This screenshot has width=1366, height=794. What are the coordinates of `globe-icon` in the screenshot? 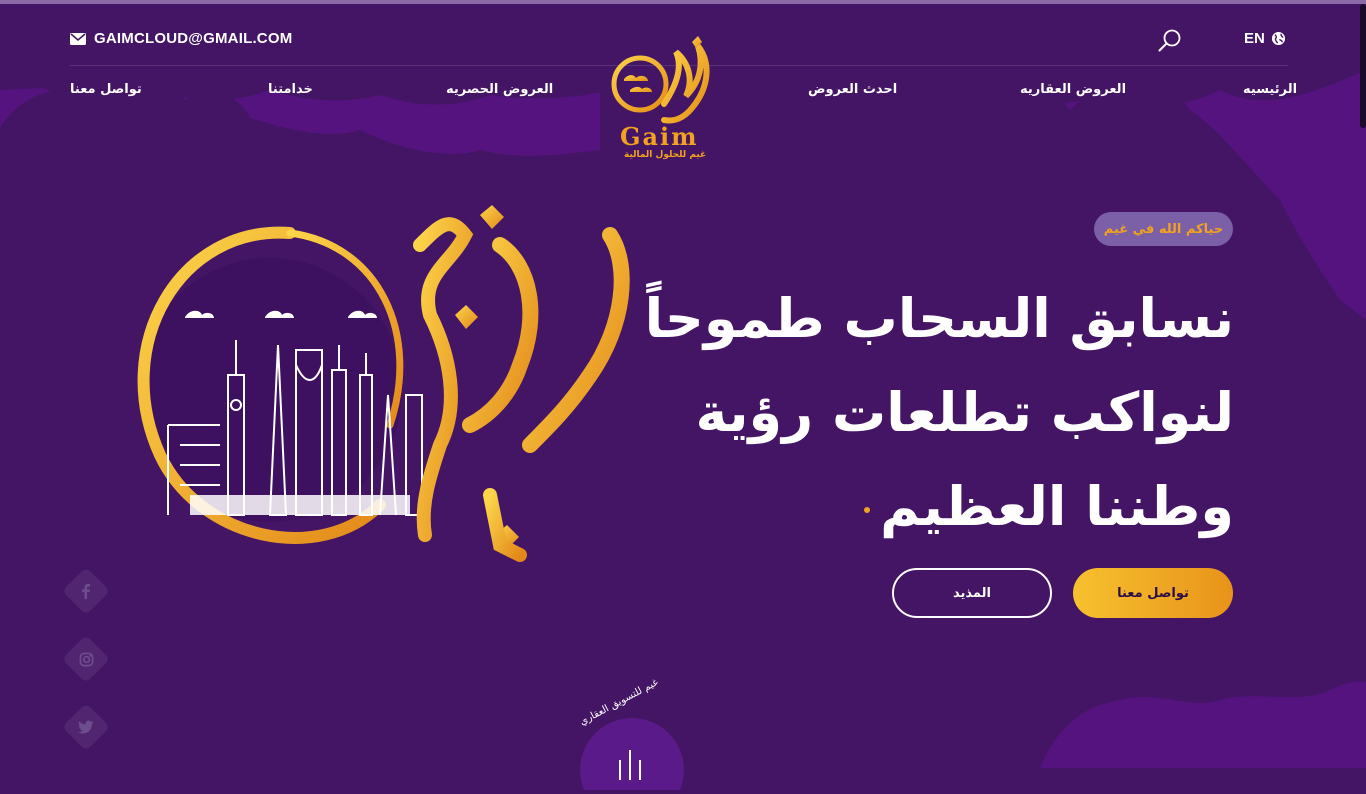 It's located at (1278, 38).